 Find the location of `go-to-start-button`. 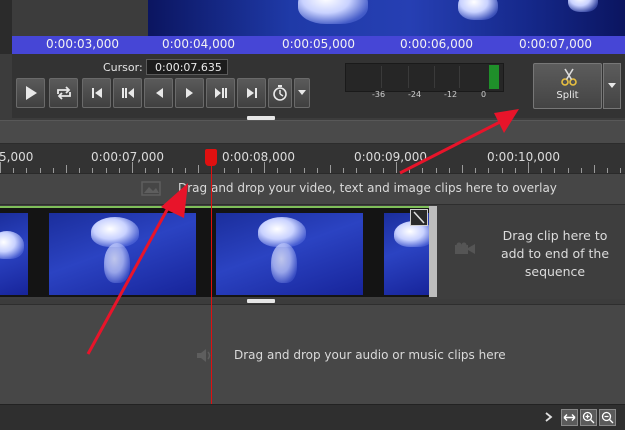

go-to-start-button is located at coordinates (96, 93).